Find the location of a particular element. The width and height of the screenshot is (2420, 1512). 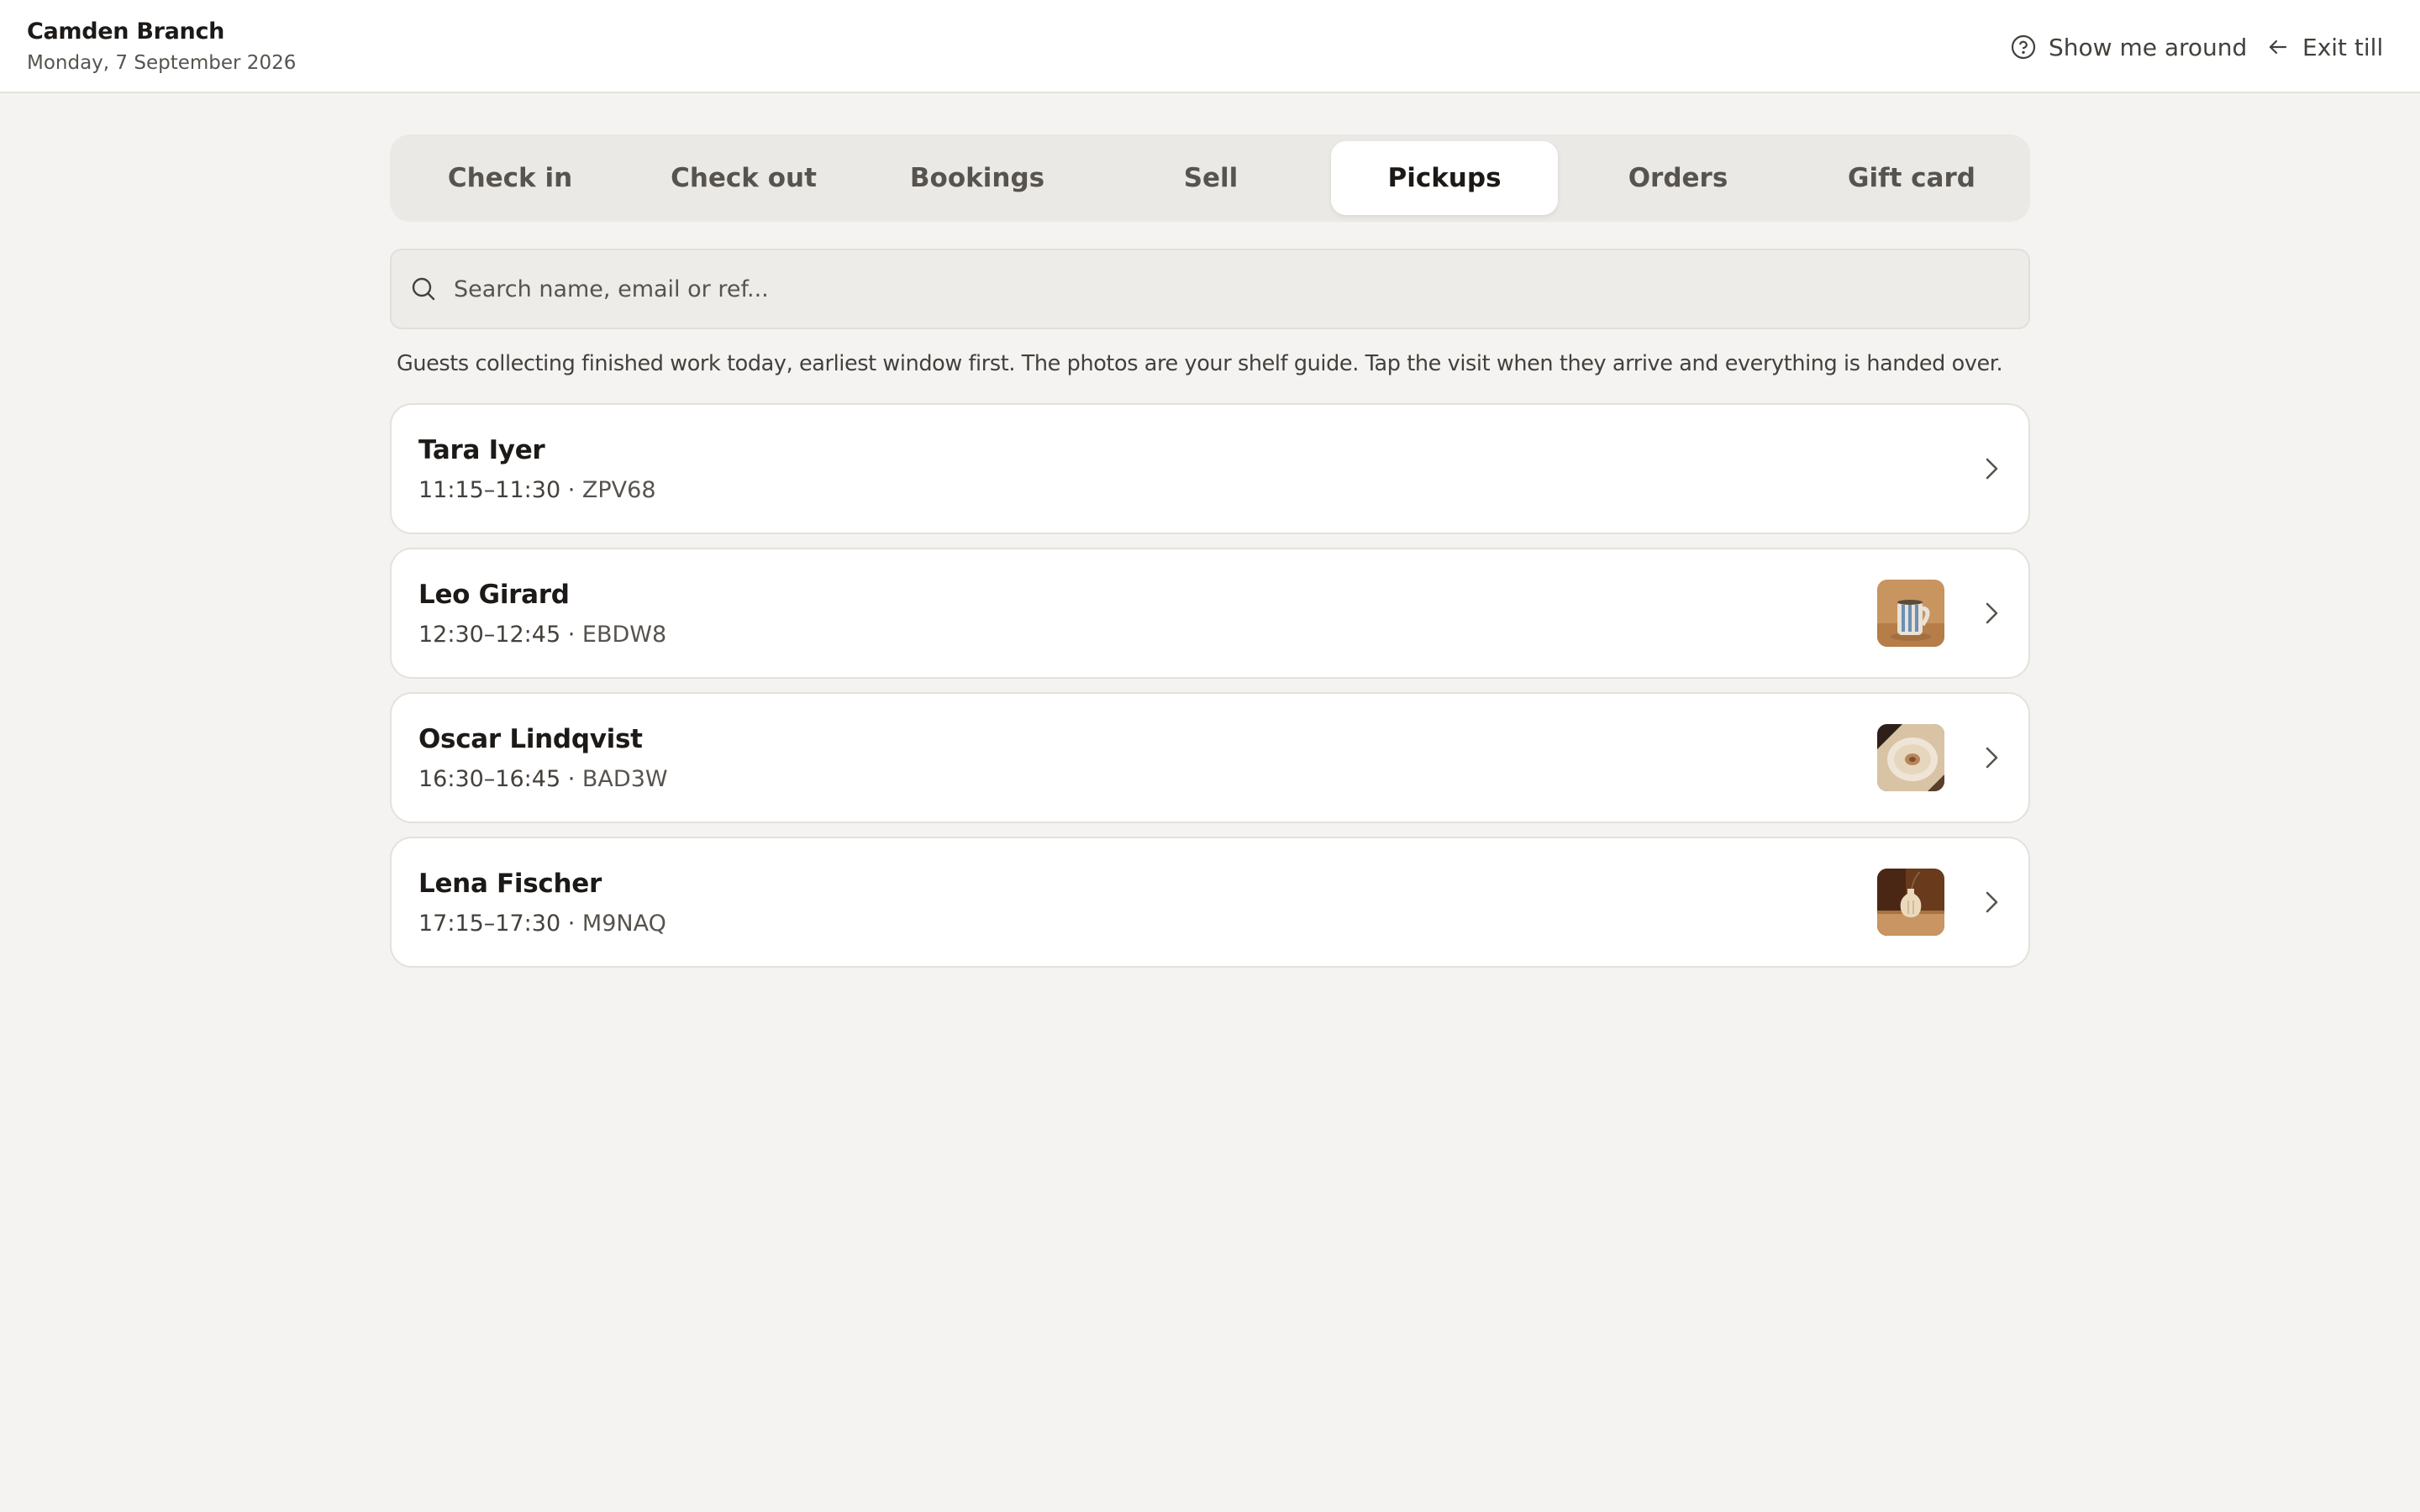

tab-check-in: Check in is located at coordinates (510, 178).